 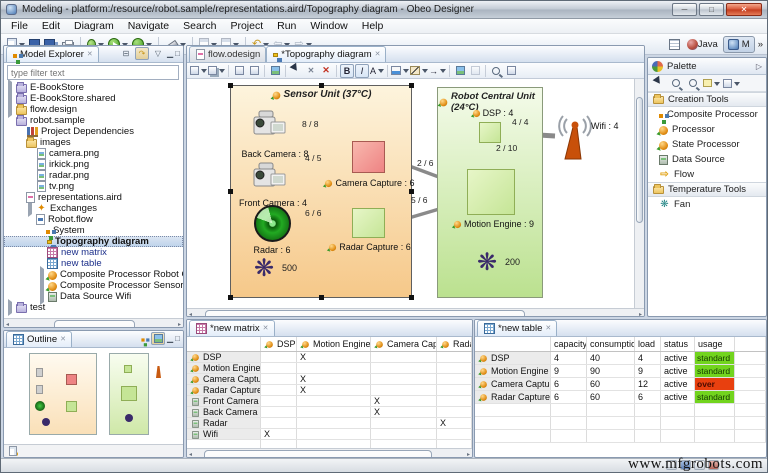 What do you see at coordinates (279, 344) in the screenshot?
I see `matrix-column-header: DSP` at bounding box center [279, 344].